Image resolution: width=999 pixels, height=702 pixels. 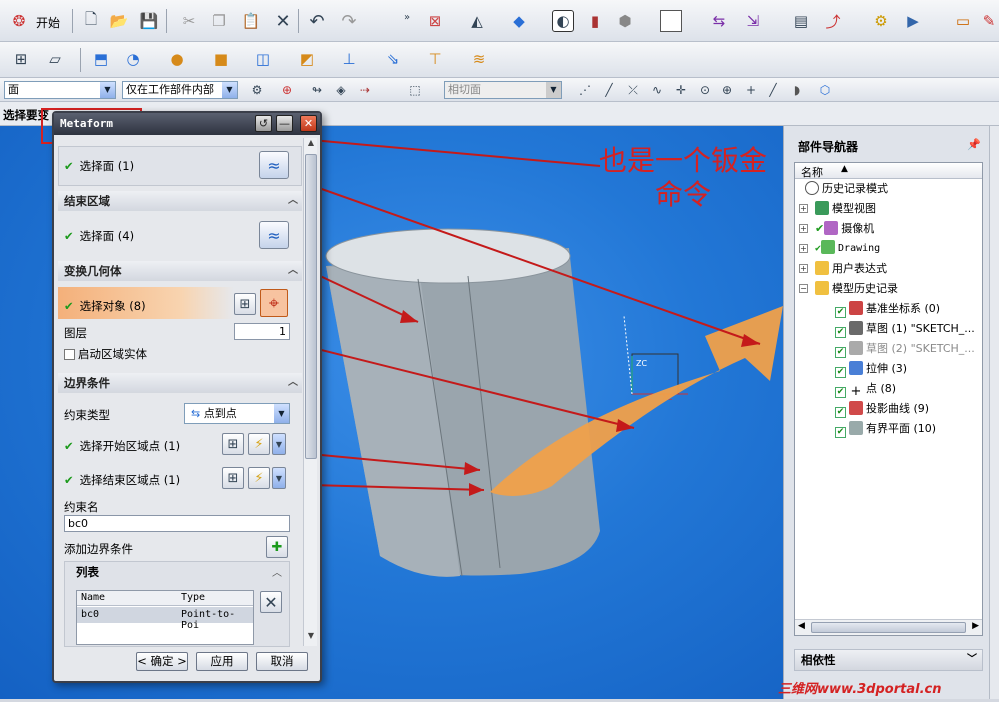 I want to click on list-header: 列表, so click(x=87, y=572).